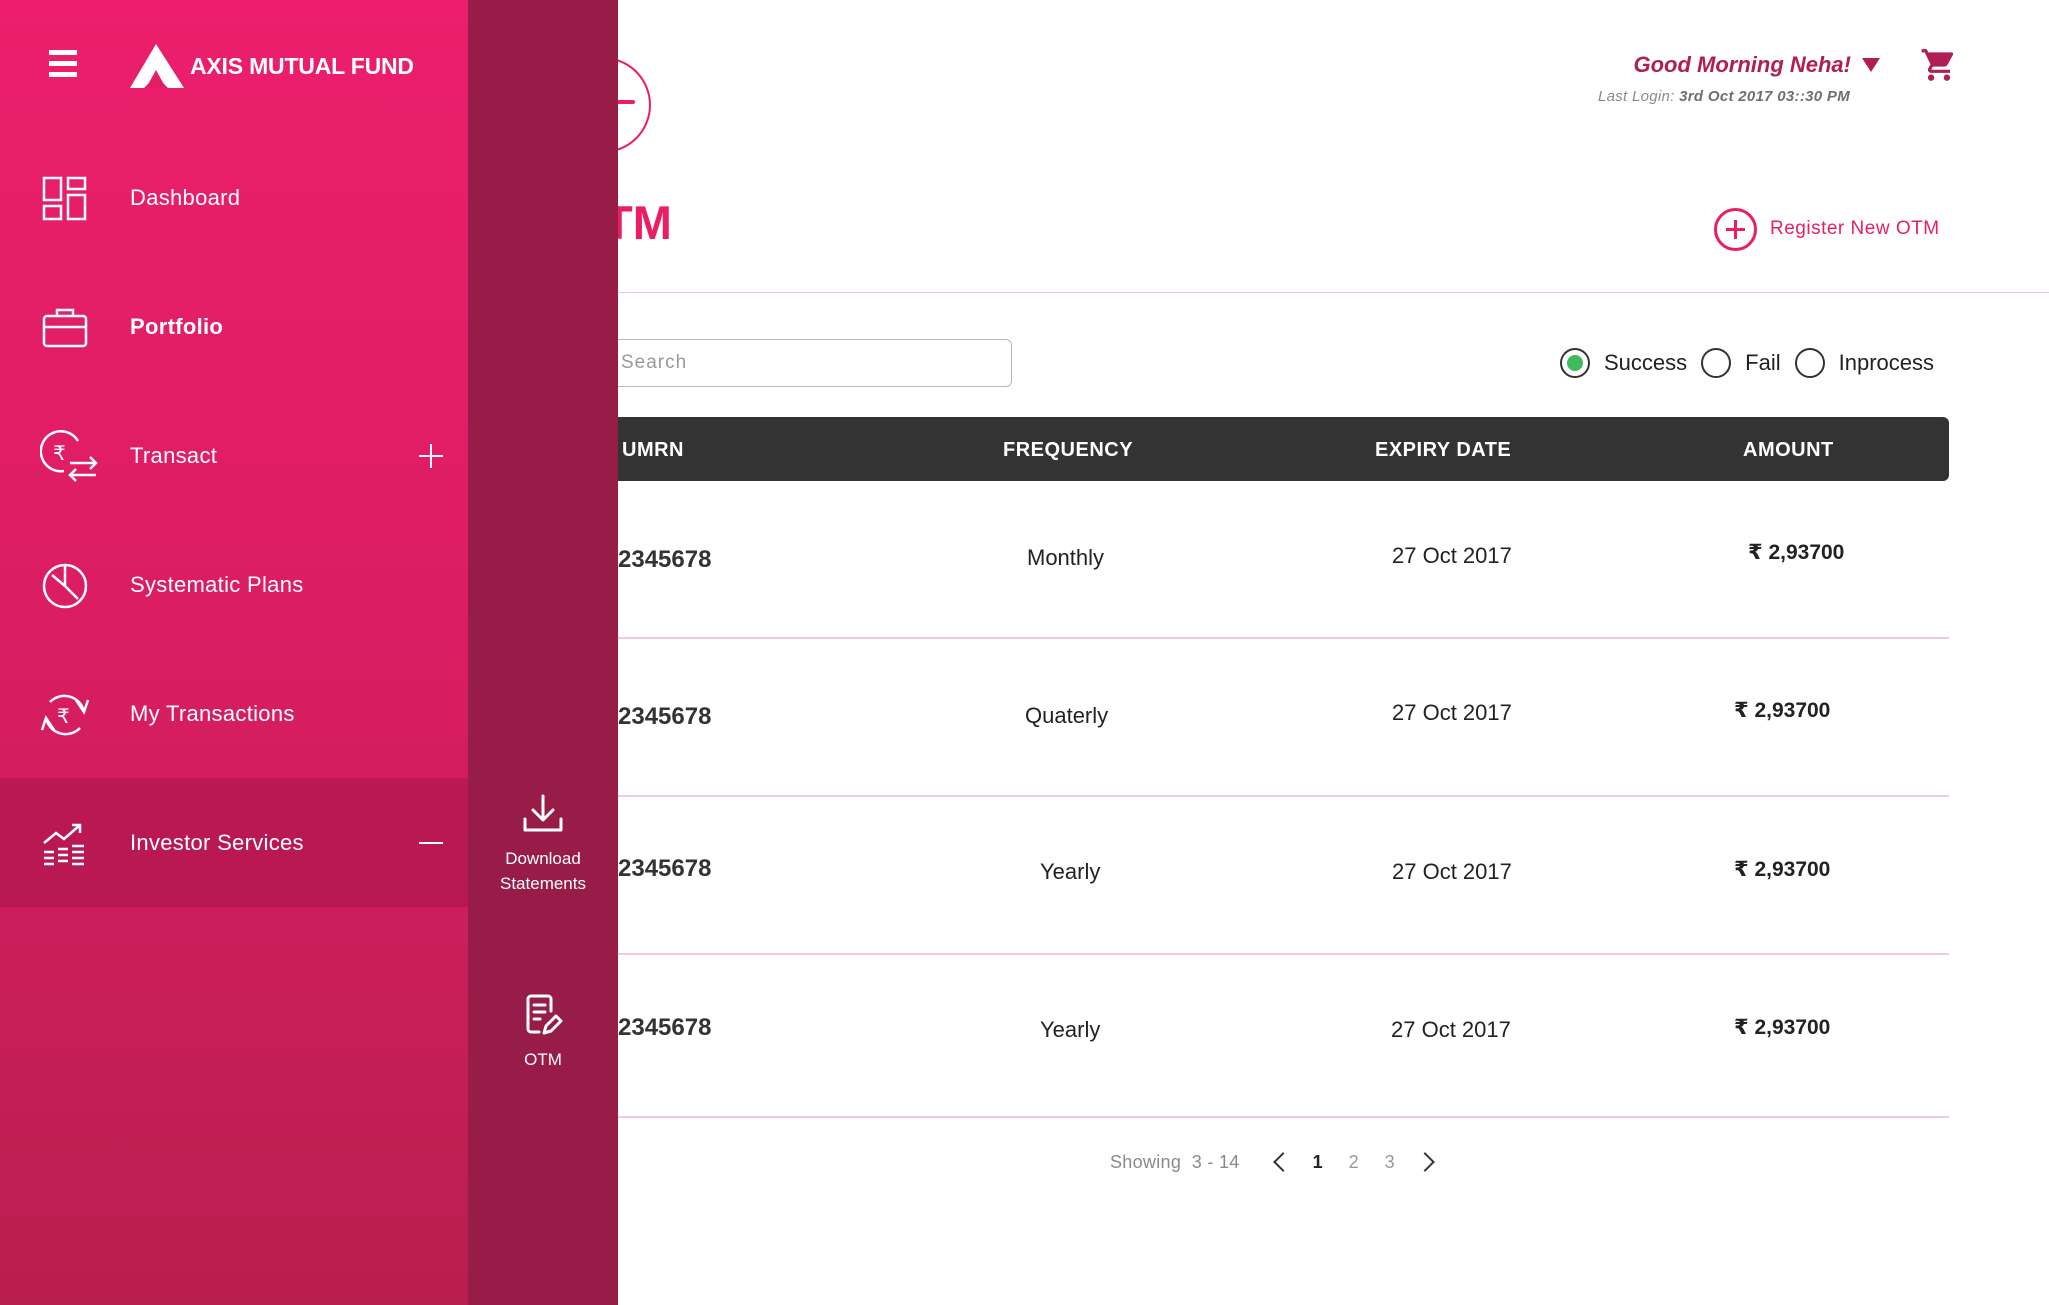 The image size is (2049, 1305). I want to click on submenu-label-otm: OTM, so click(543, 1059).